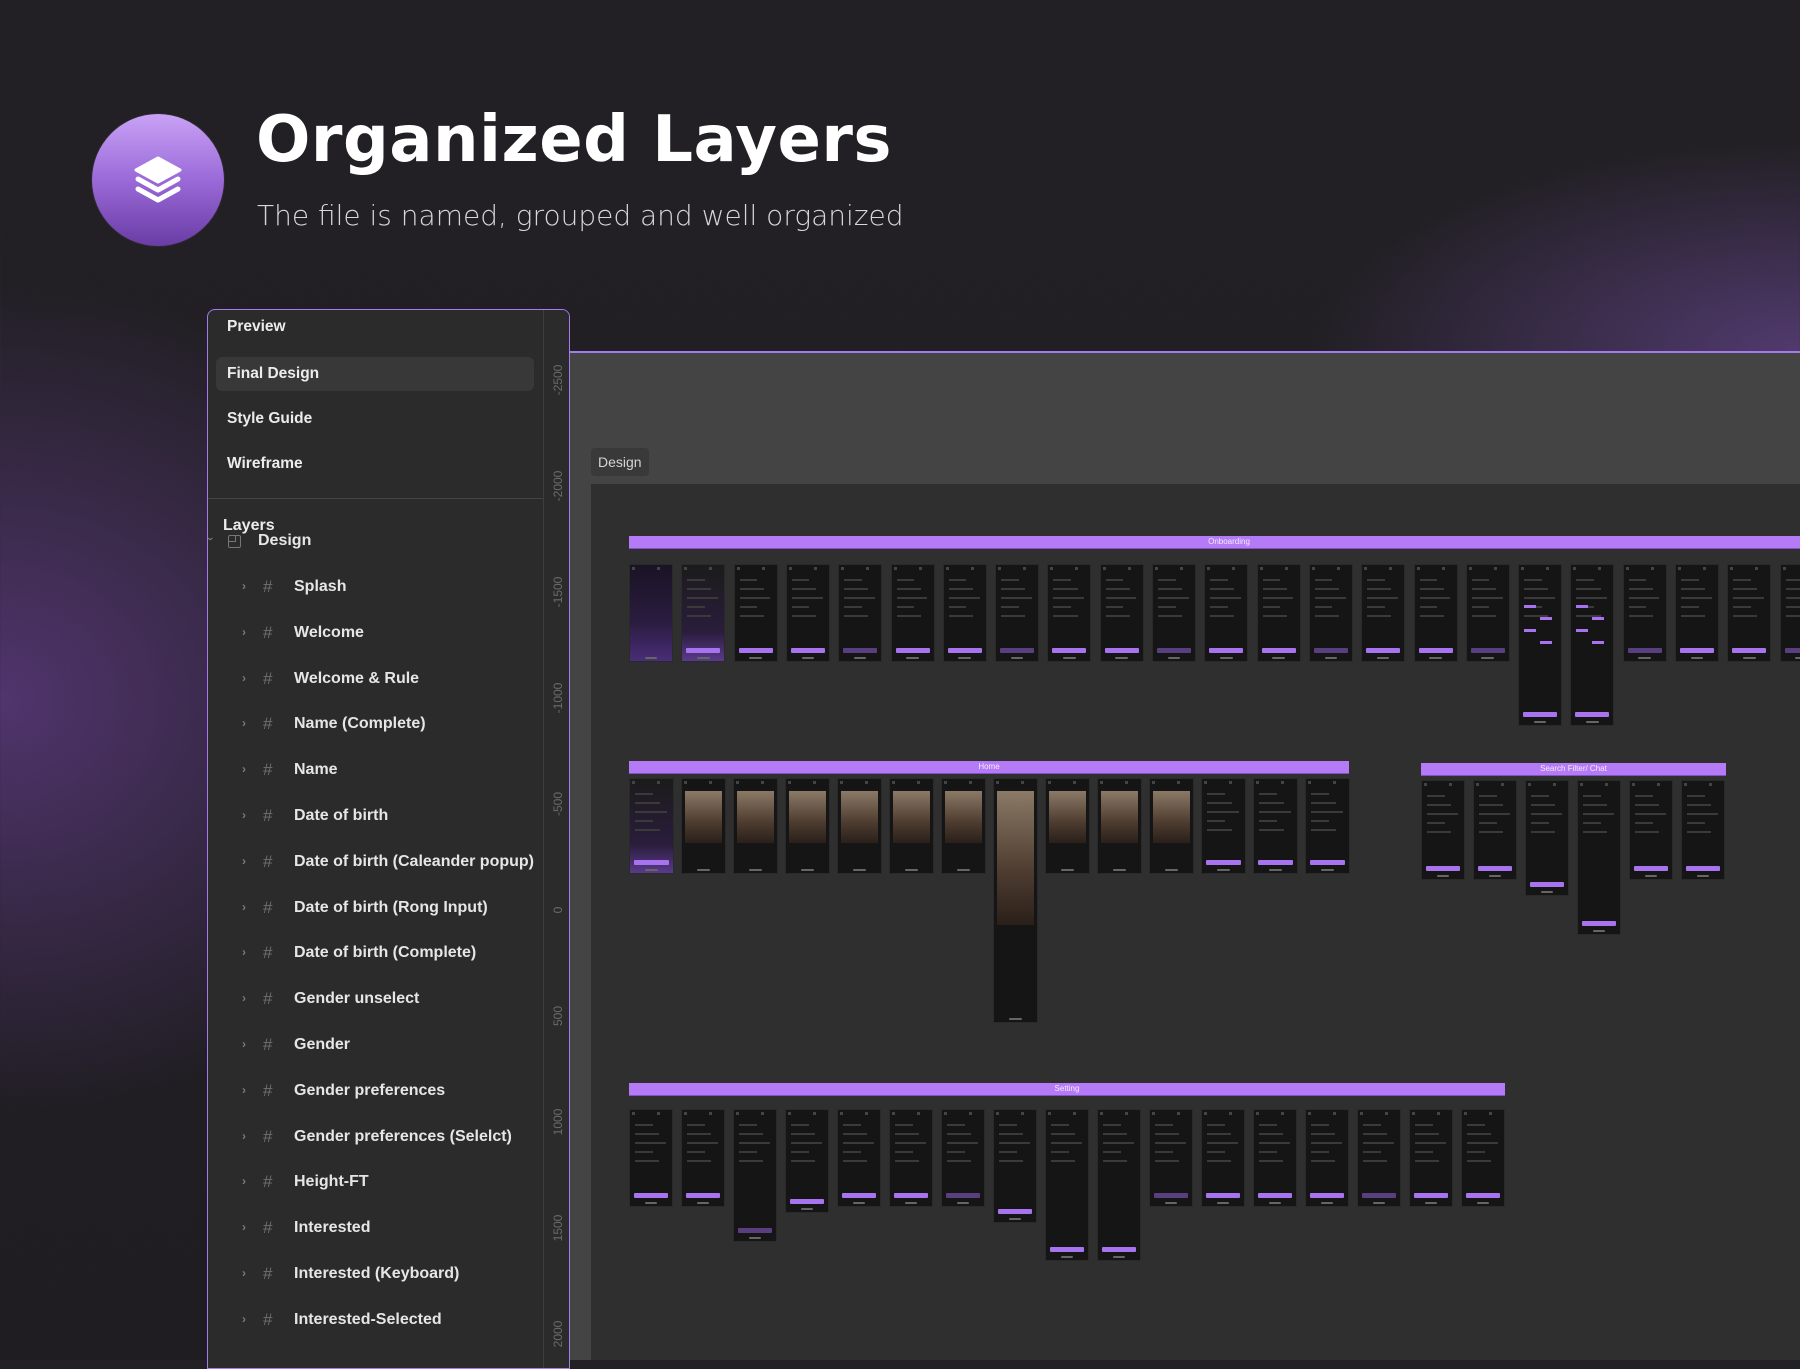  I want to click on layer-item: › # Gender preferences (Selelct), so click(375, 1139).